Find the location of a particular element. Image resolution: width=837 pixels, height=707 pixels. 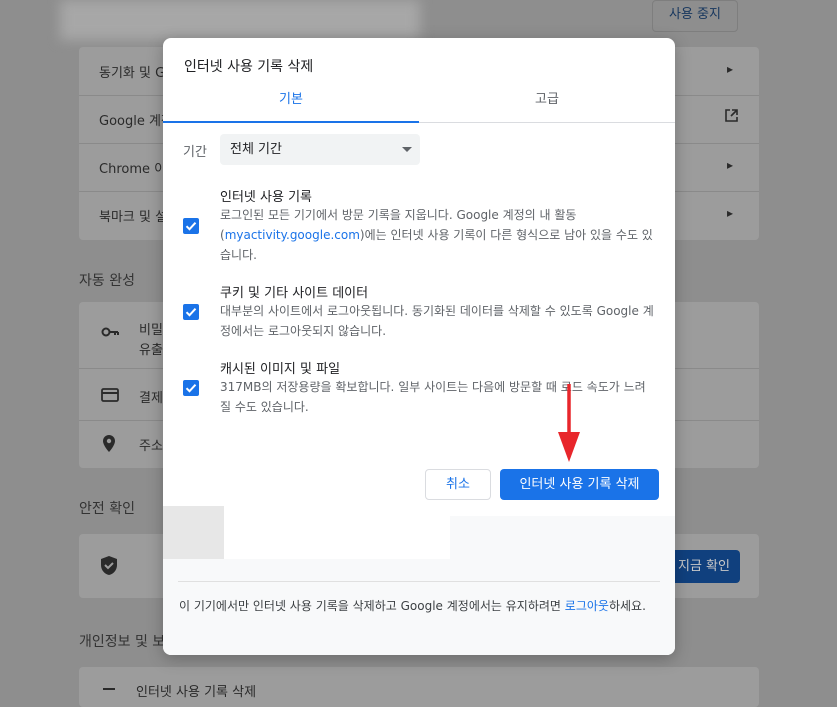

sign-out-link: 로그아웃 is located at coordinates (587, 606).